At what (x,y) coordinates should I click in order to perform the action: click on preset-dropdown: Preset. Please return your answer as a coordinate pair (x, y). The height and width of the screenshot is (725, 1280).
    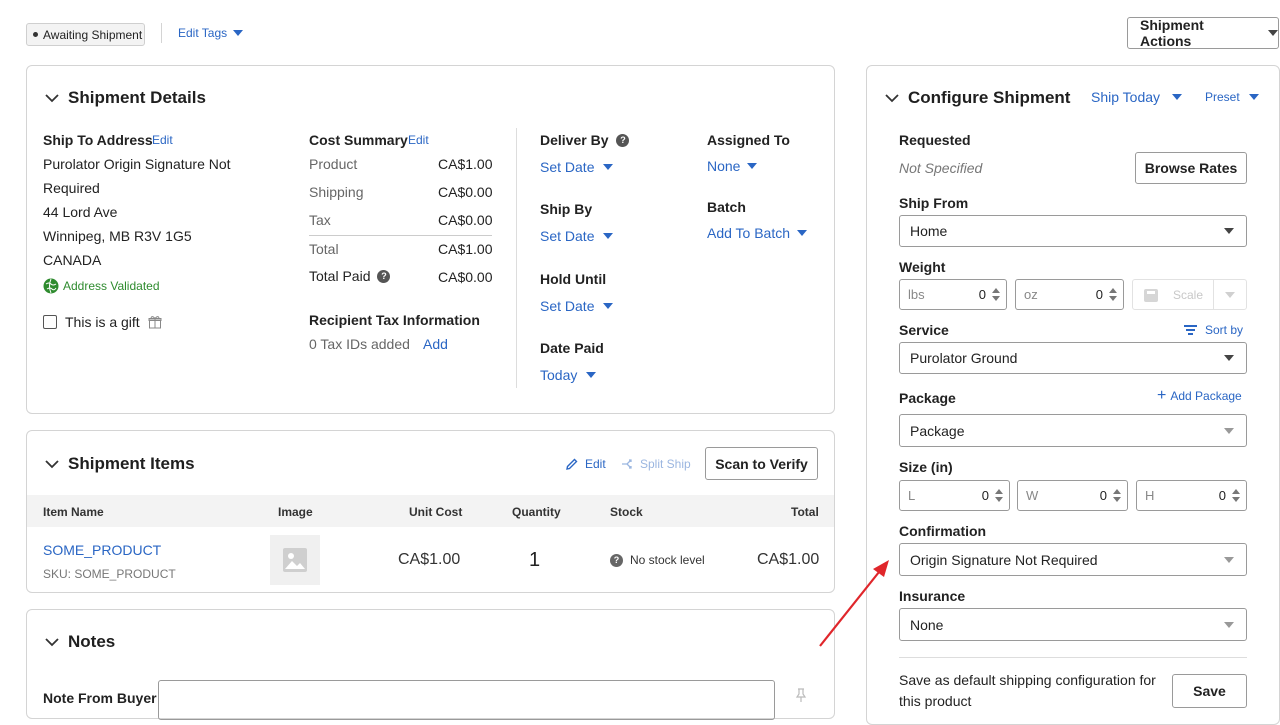
    Looking at the image, I should click on (1232, 97).